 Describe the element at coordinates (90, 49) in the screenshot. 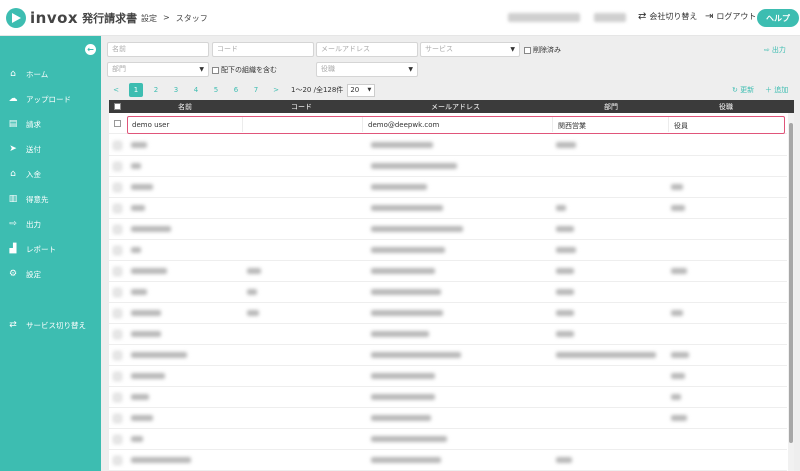

I see `collapse-sidebar-button: ←` at that location.